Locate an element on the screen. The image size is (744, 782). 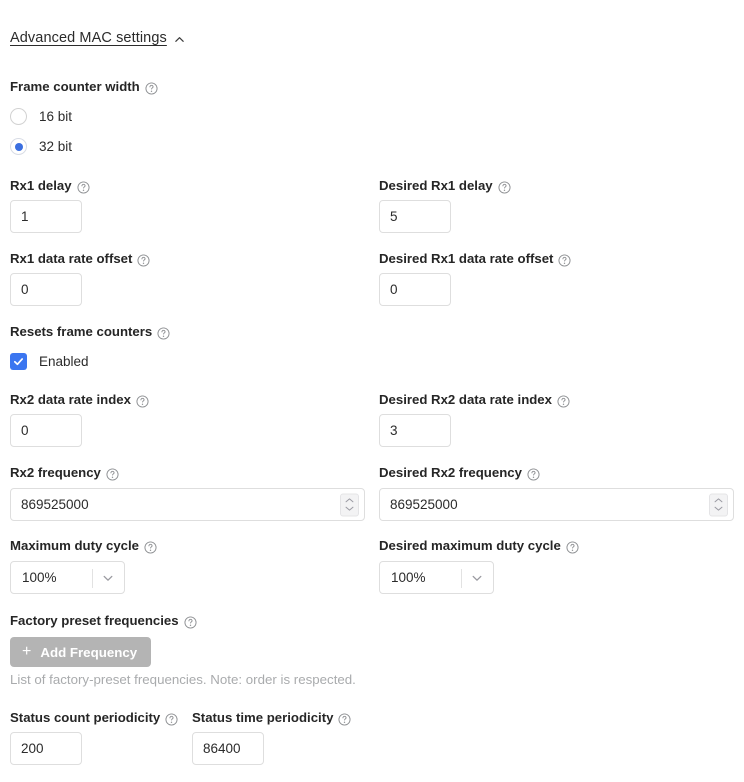
status-time-periodicity-label: Status time periodicity is located at coordinates (271, 718).